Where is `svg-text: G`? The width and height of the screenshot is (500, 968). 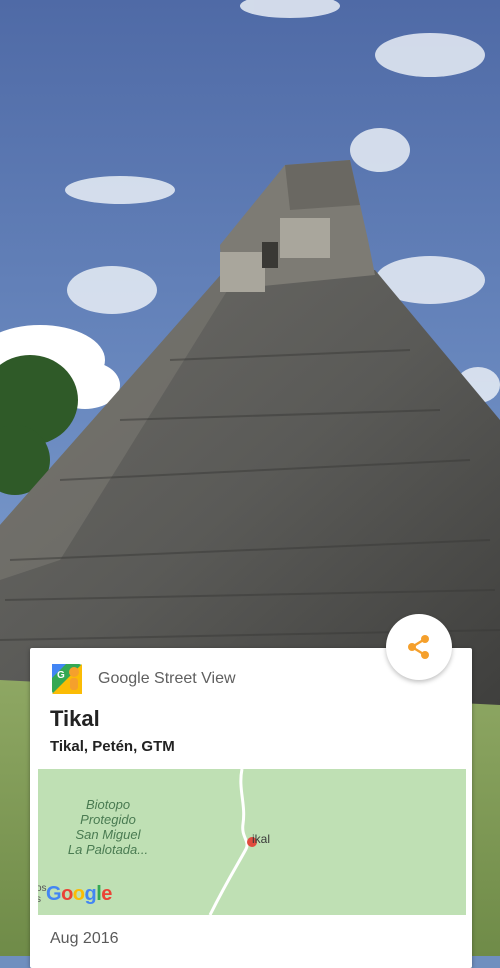
svg-text: G is located at coordinates (61, 675).